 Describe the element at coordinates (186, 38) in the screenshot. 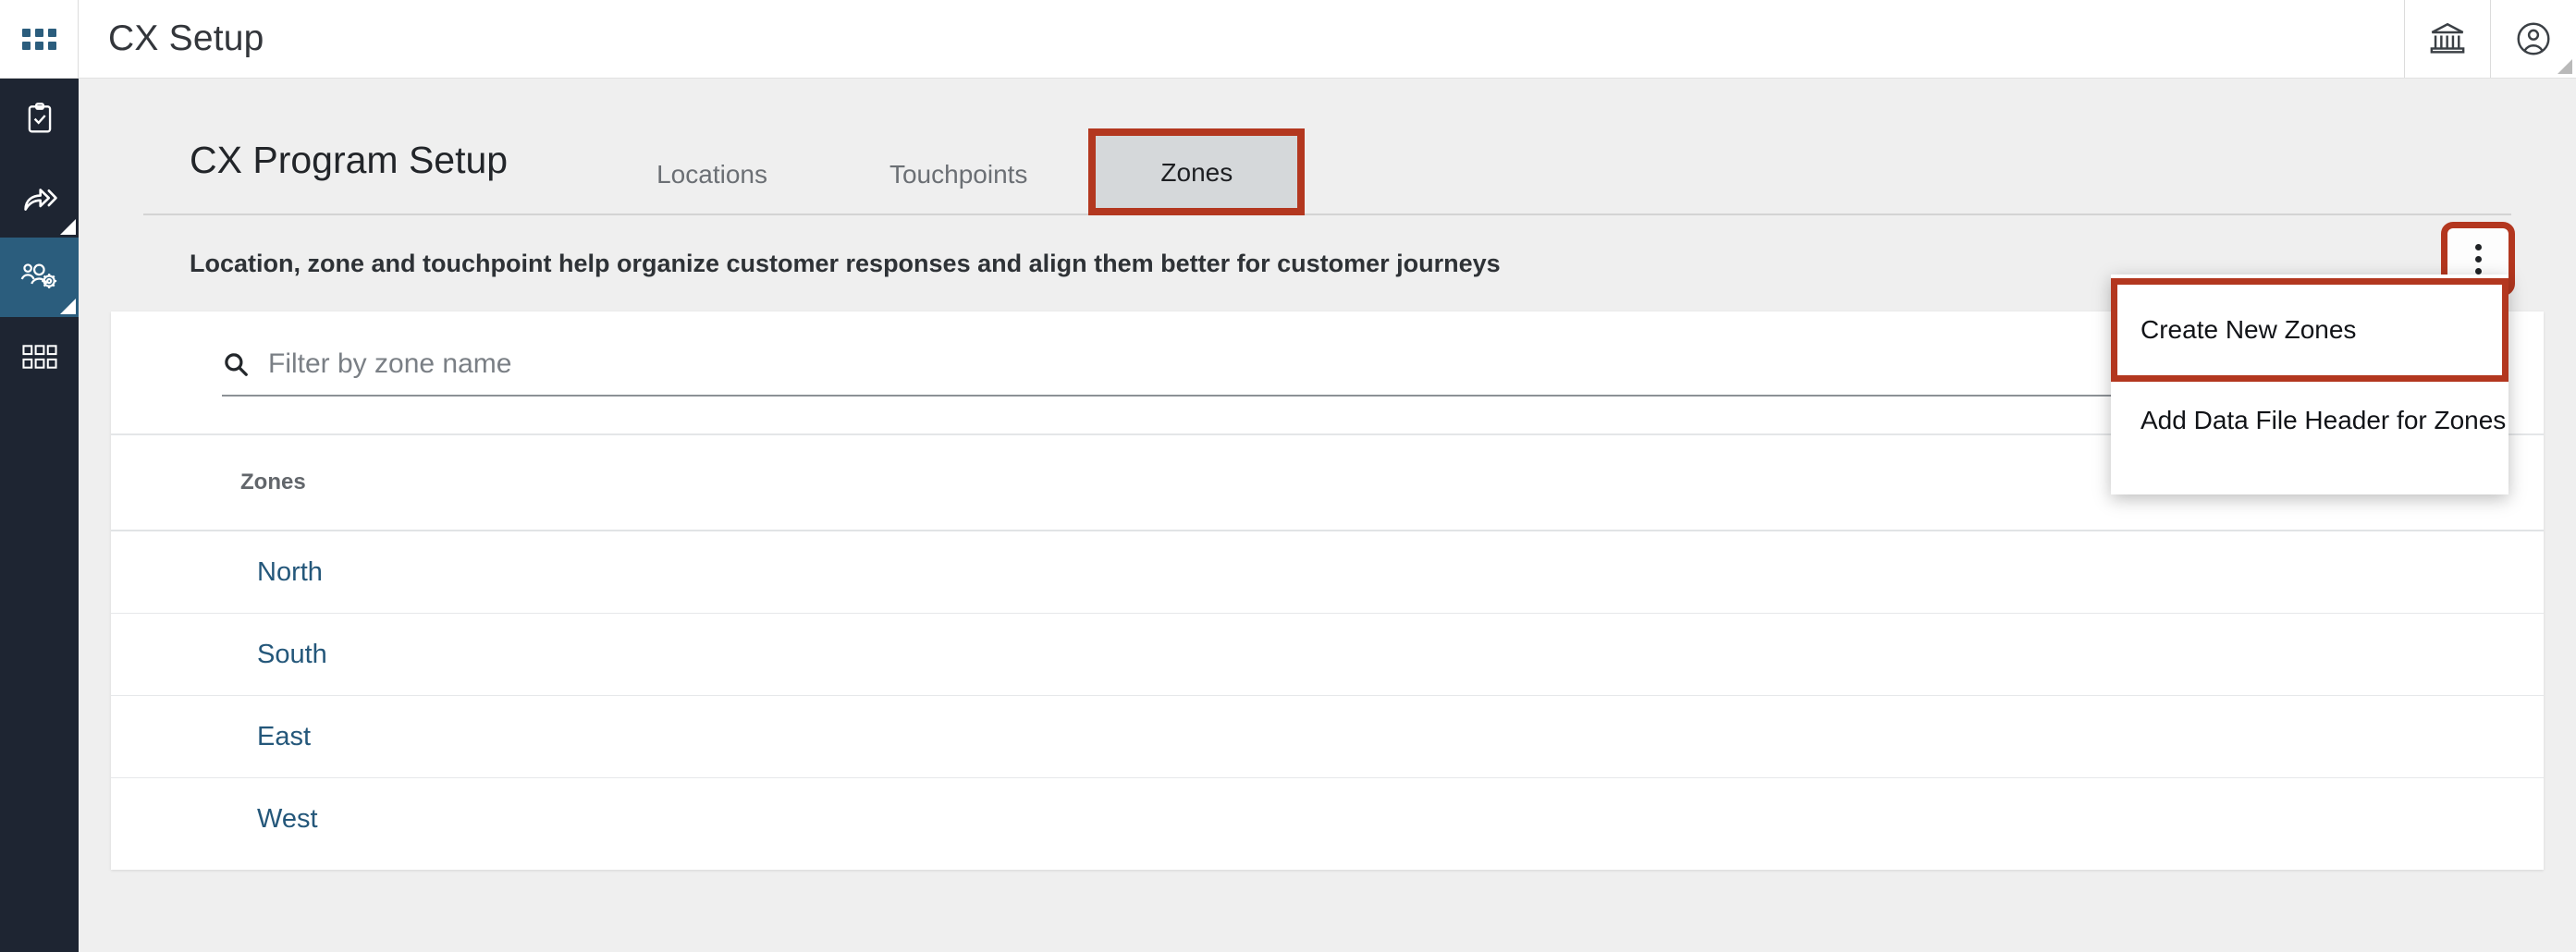

I see `app-title: CX Setup` at that location.